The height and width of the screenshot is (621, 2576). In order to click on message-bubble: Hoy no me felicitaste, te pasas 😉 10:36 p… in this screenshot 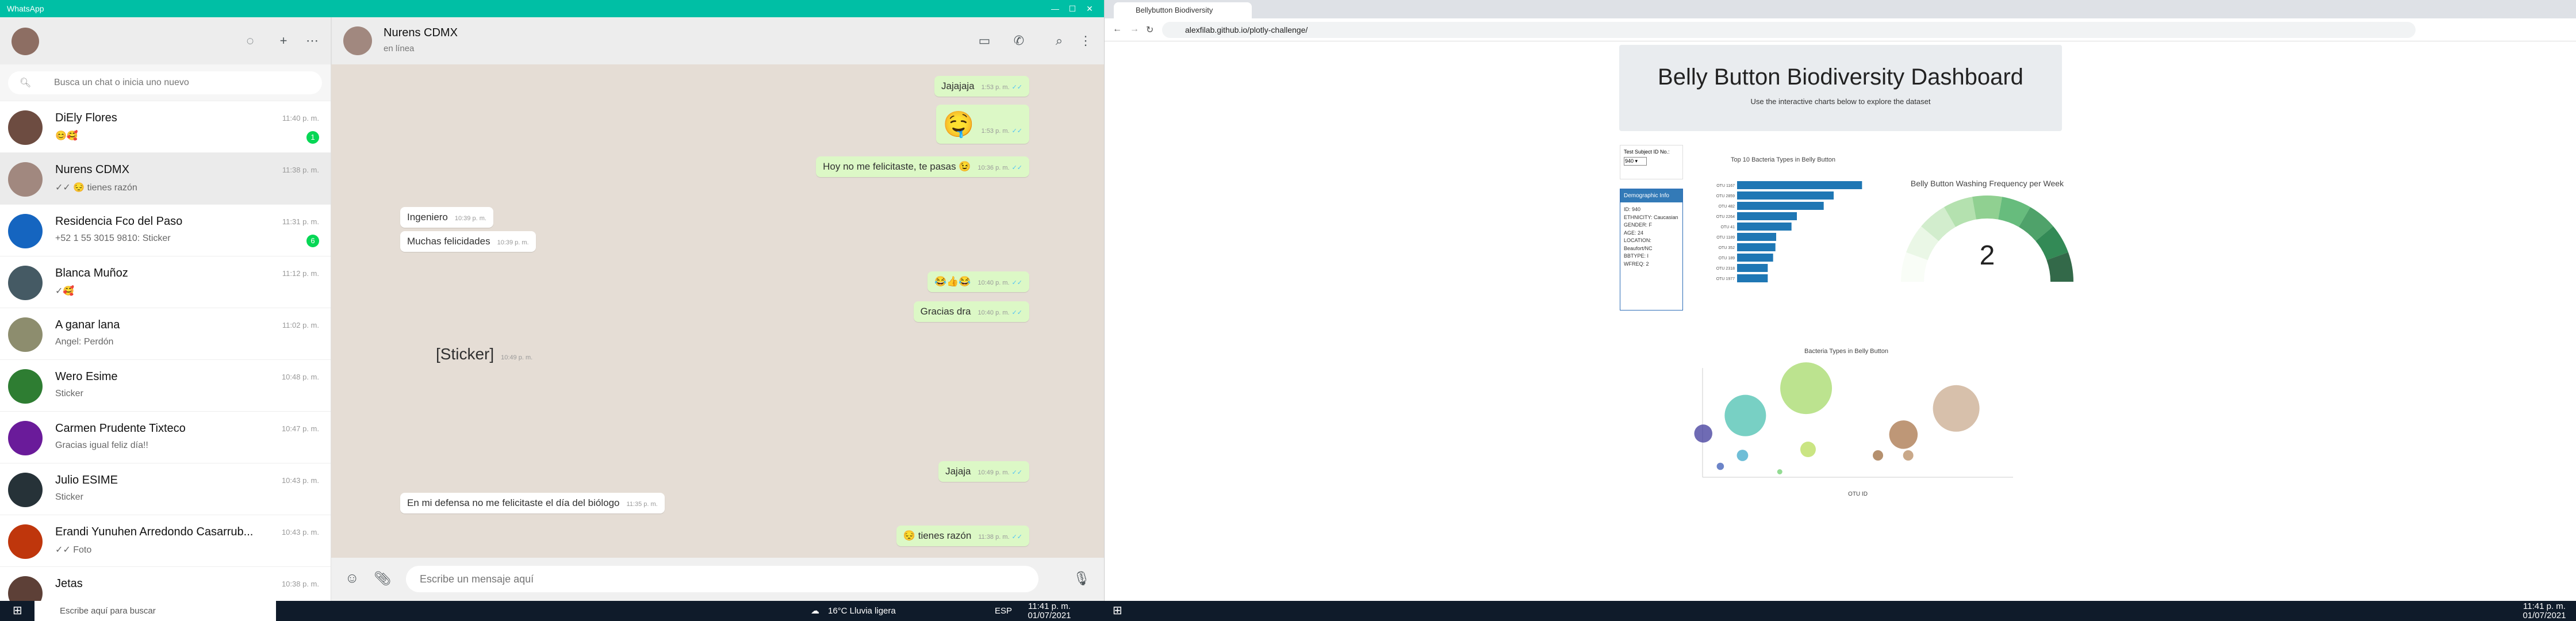, I will do `click(922, 166)`.